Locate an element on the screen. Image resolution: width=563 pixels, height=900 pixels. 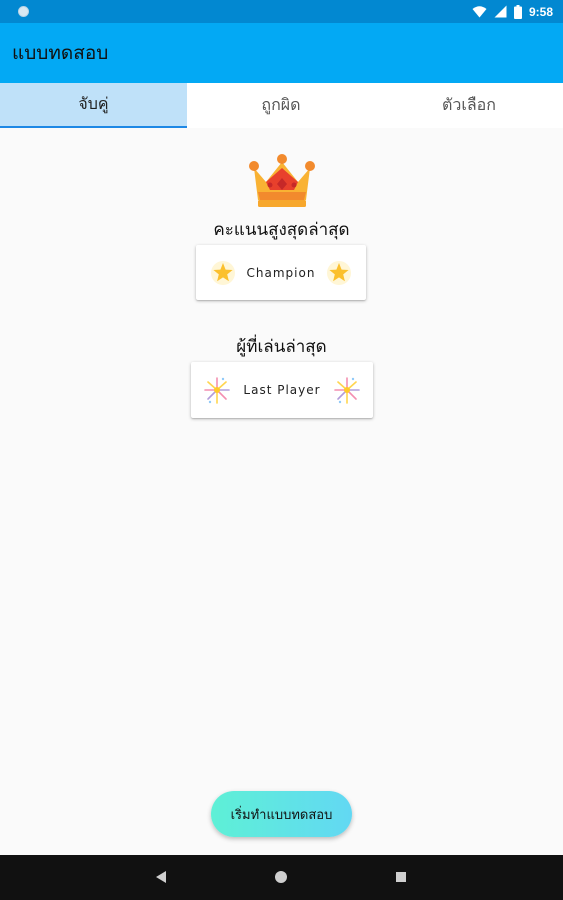
signal-icon is located at coordinates (500, 11).